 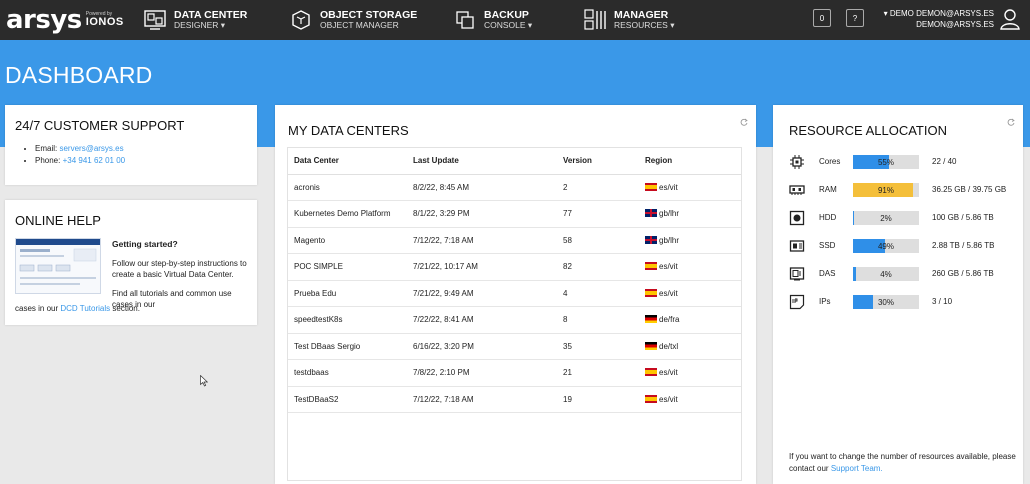 I want to click on resource-usage-percent: 4%, so click(x=886, y=274).